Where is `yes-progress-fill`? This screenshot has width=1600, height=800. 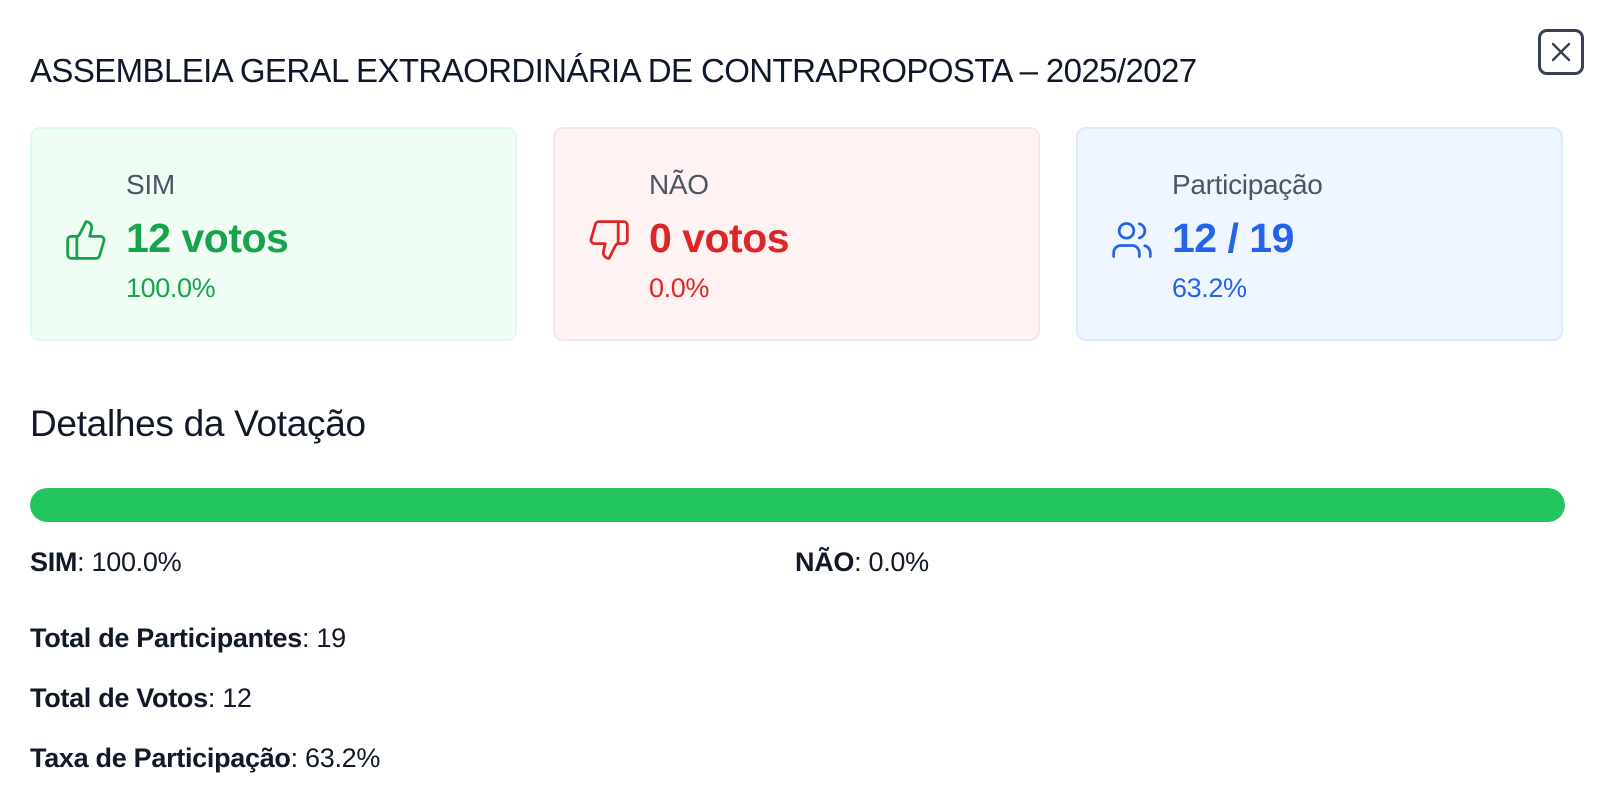
yes-progress-fill is located at coordinates (797, 505).